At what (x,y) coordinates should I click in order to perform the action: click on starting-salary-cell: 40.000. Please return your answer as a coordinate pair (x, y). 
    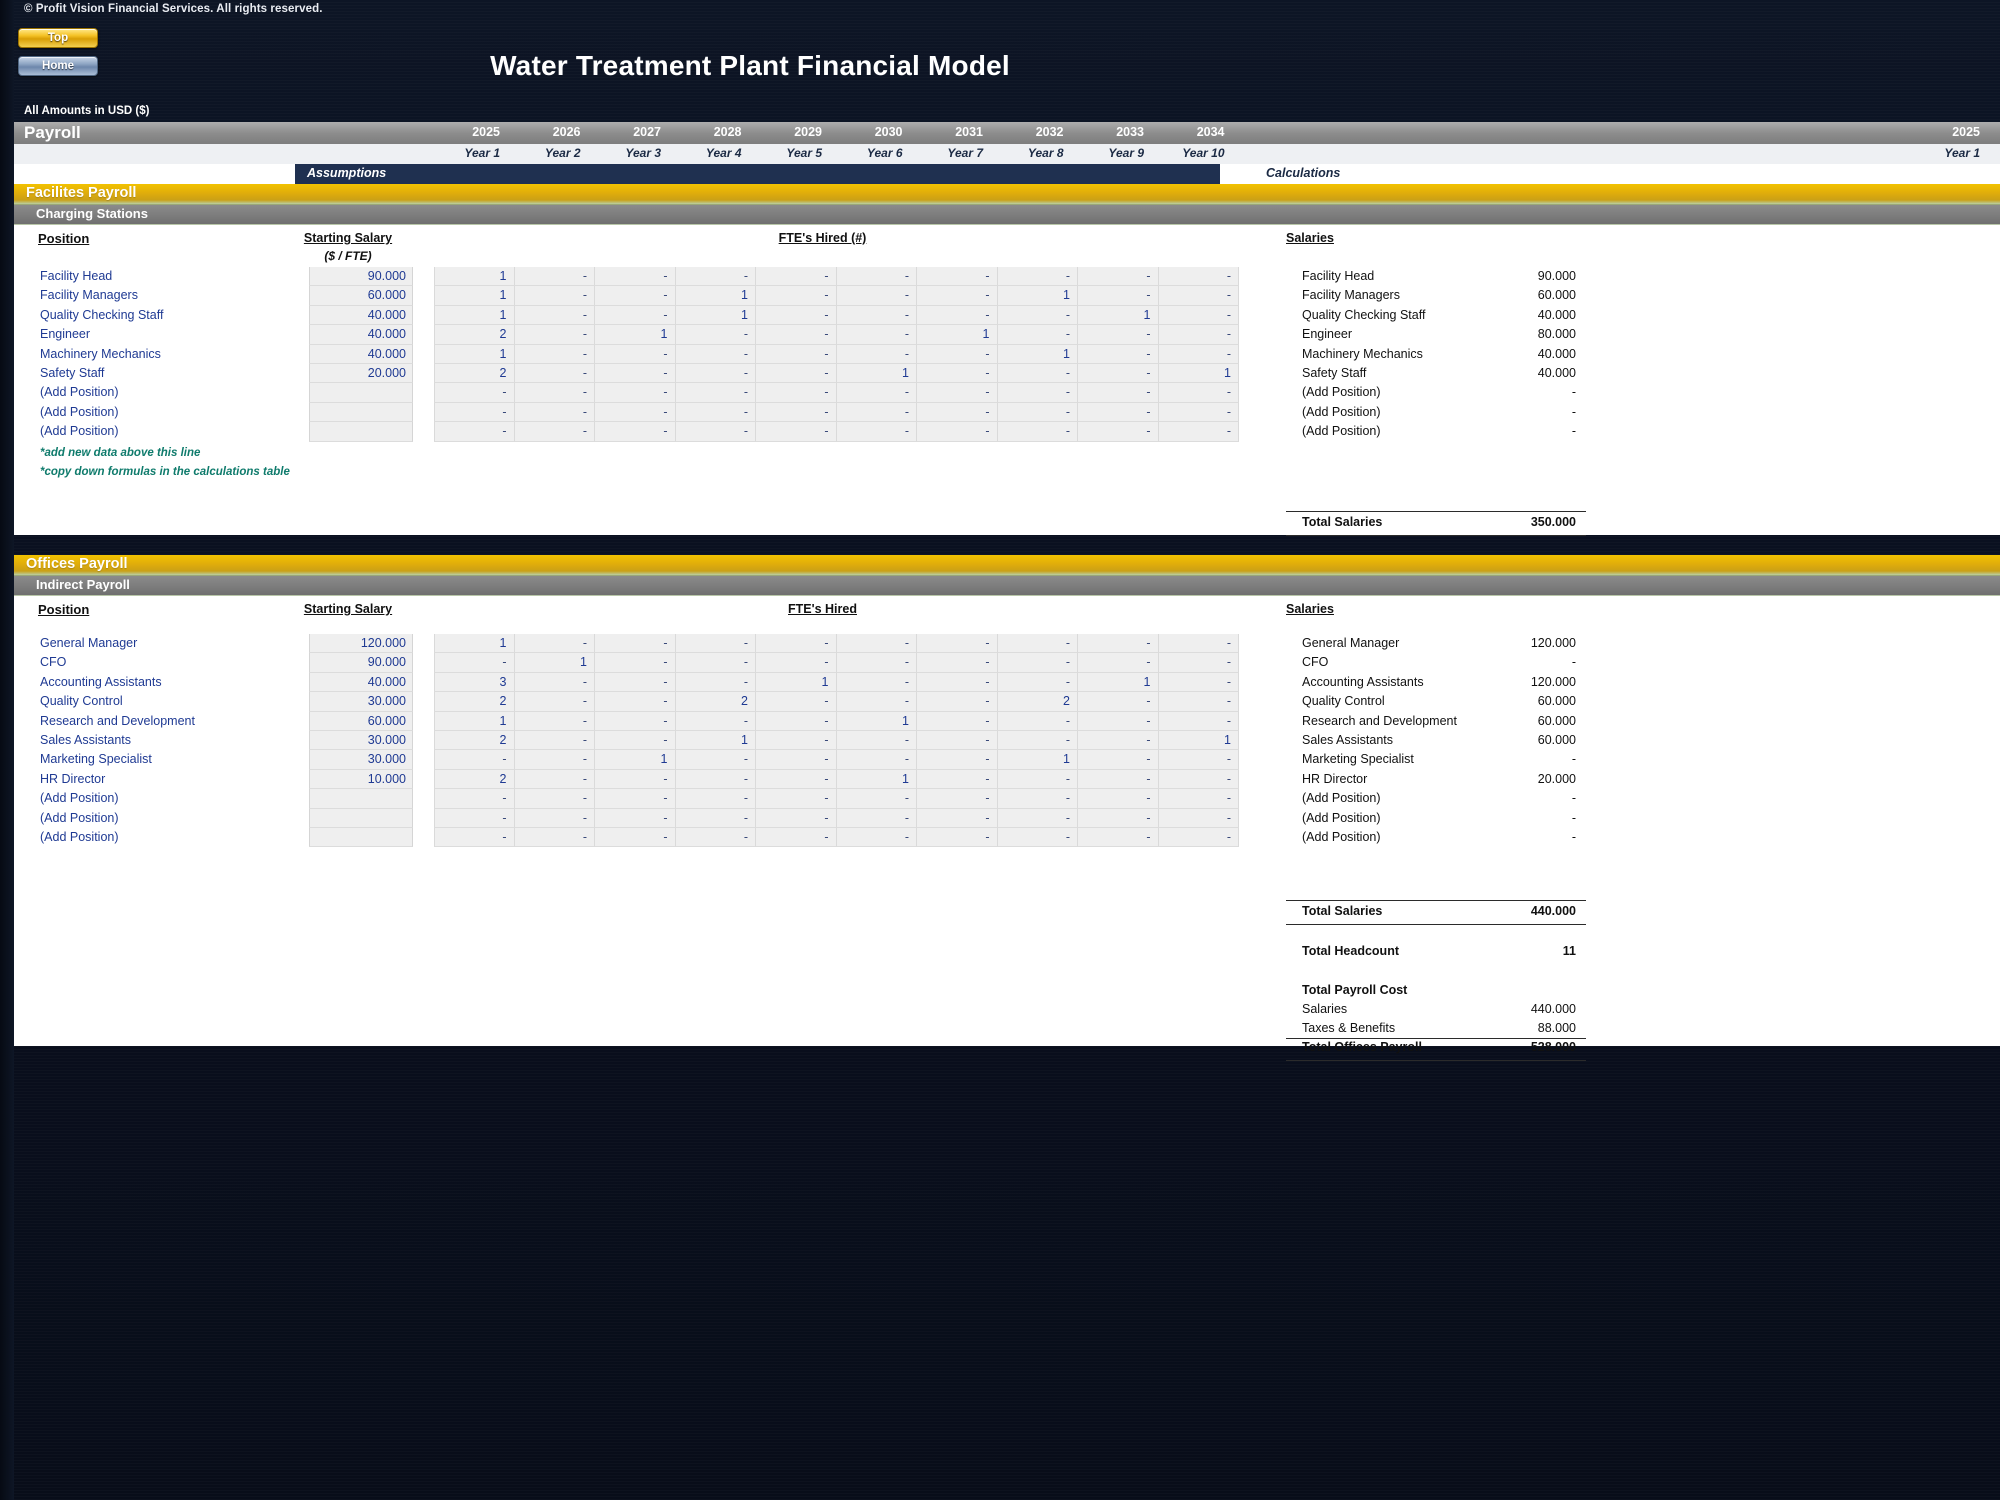
    Looking at the image, I should click on (361, 354).